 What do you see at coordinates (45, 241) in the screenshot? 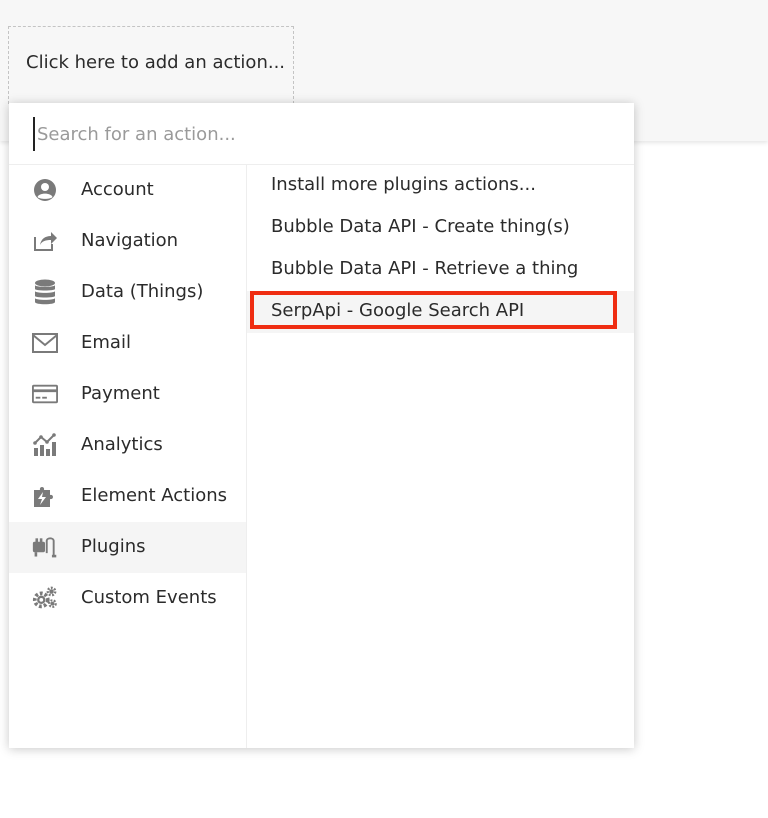
I see `share-arrow-icon` at bounding box center [45, 241].